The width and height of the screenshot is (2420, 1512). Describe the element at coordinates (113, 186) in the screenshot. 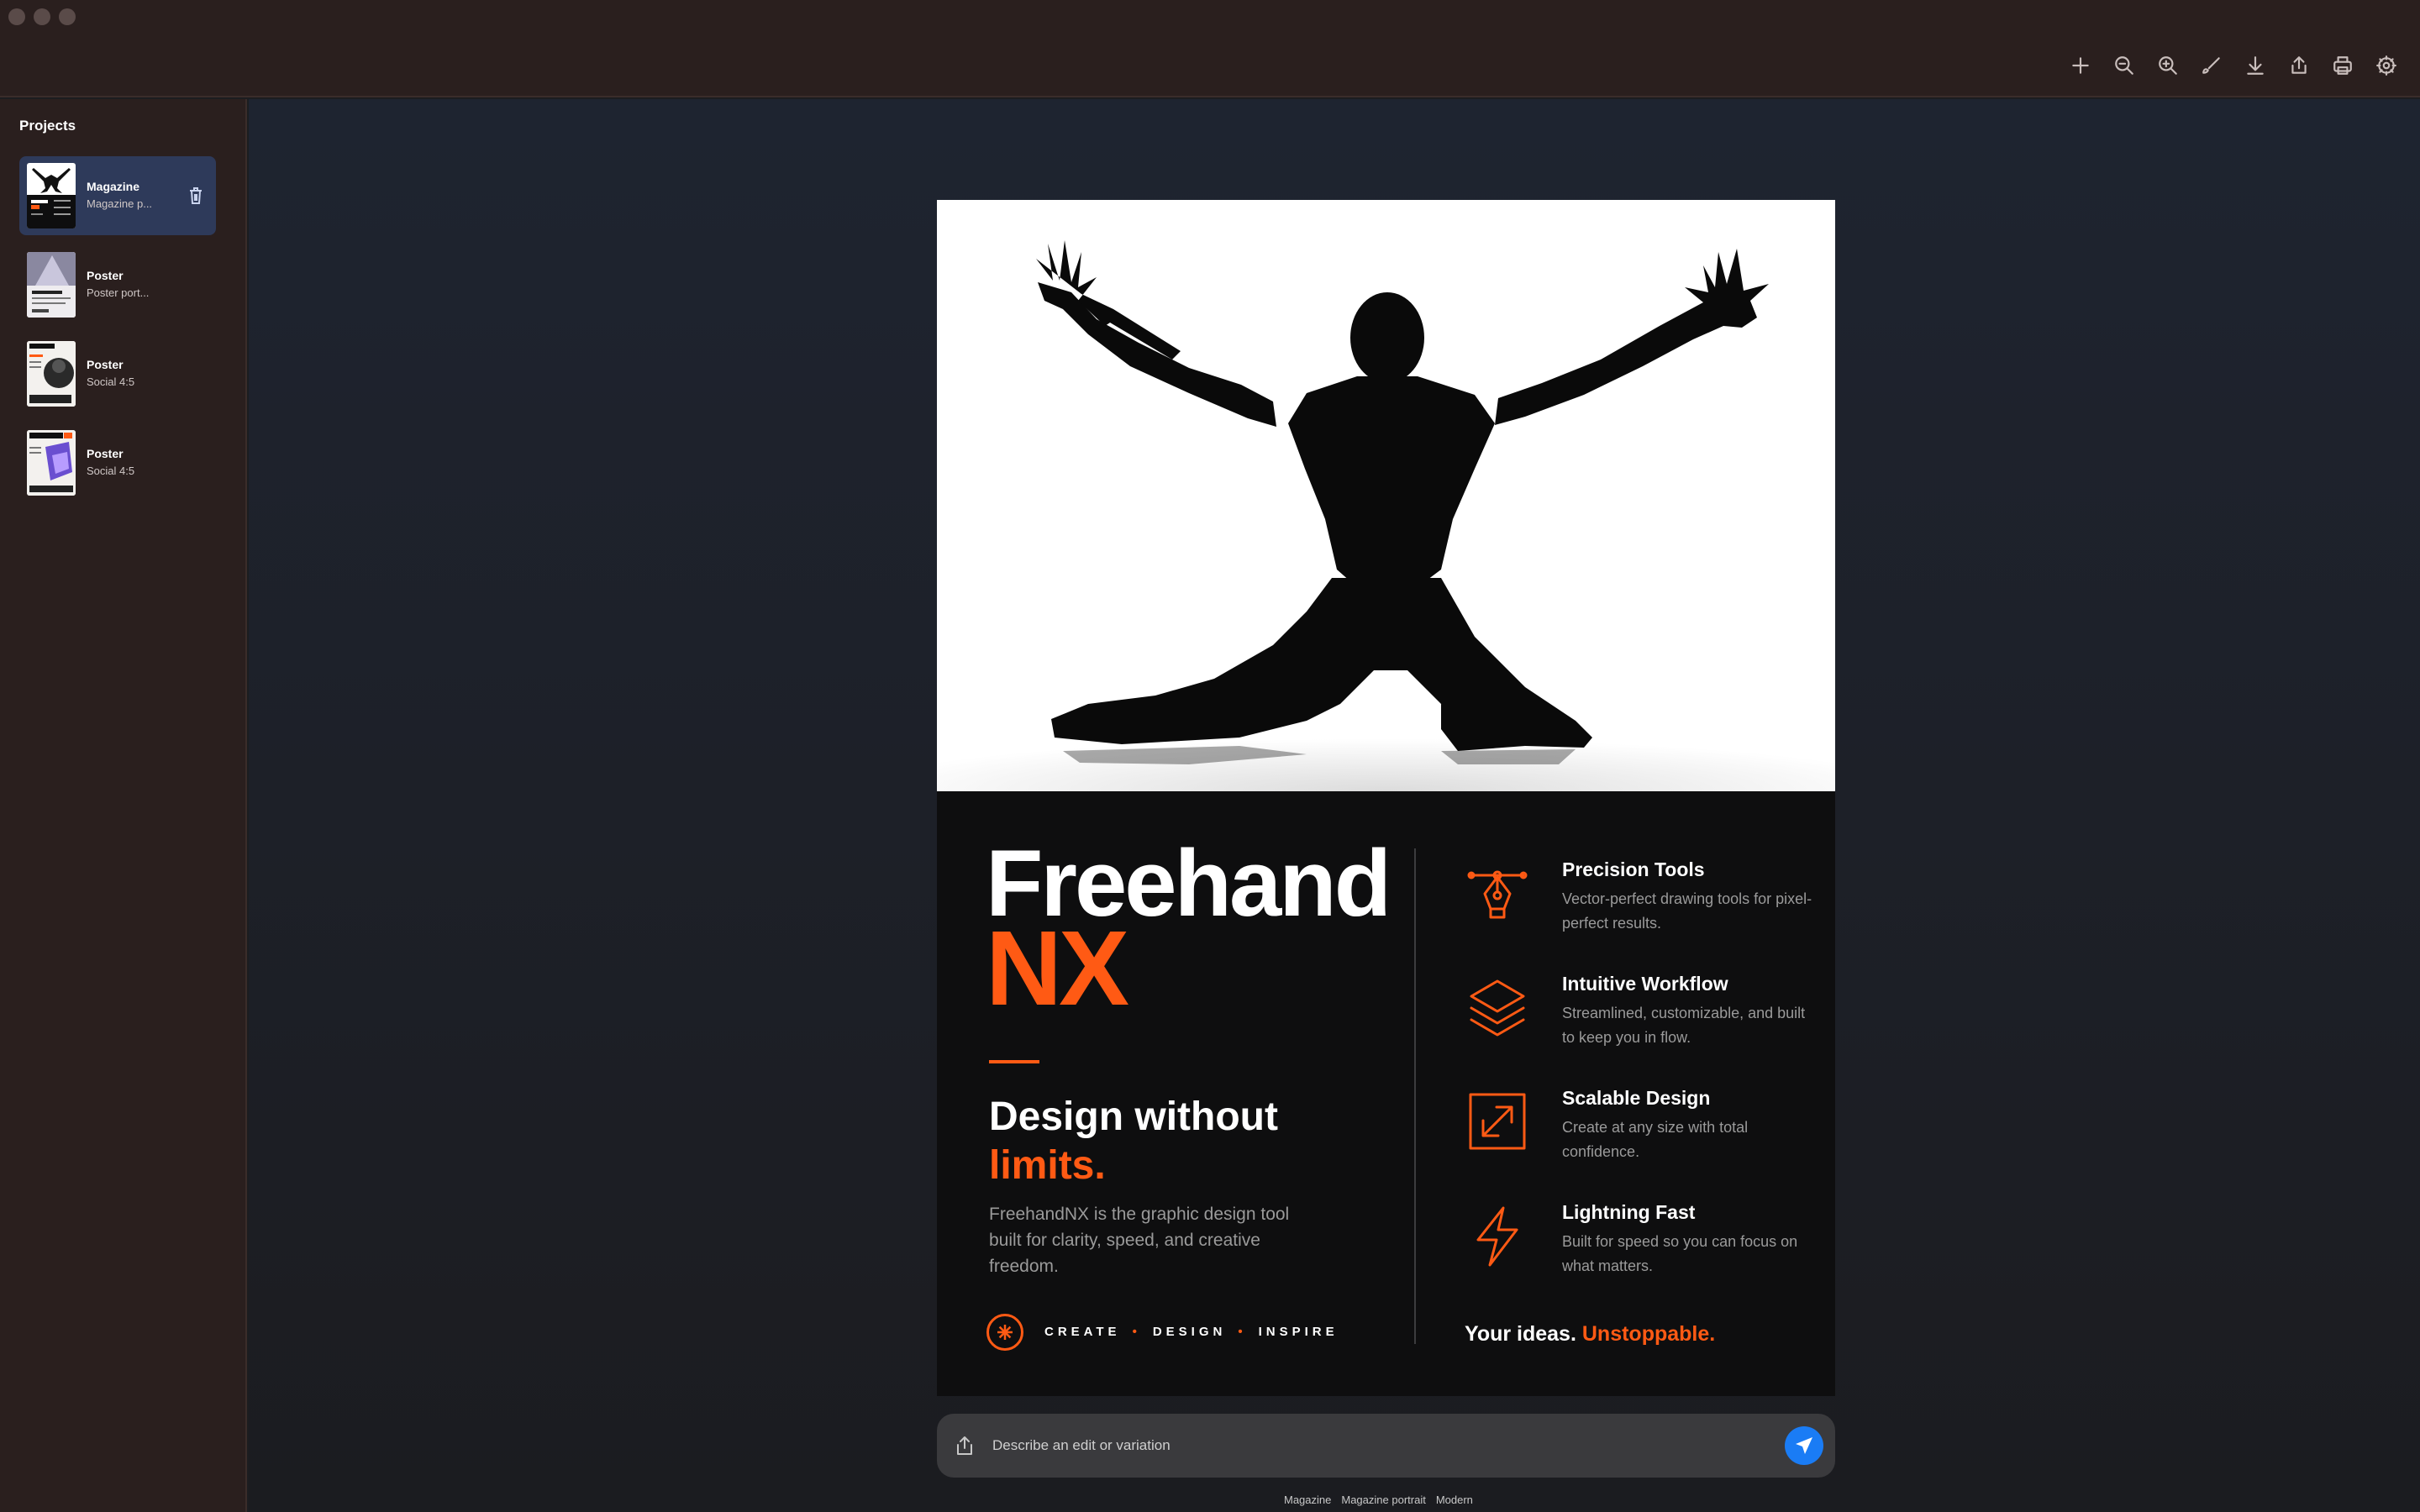

I see `project-name: Magazine` at that location.